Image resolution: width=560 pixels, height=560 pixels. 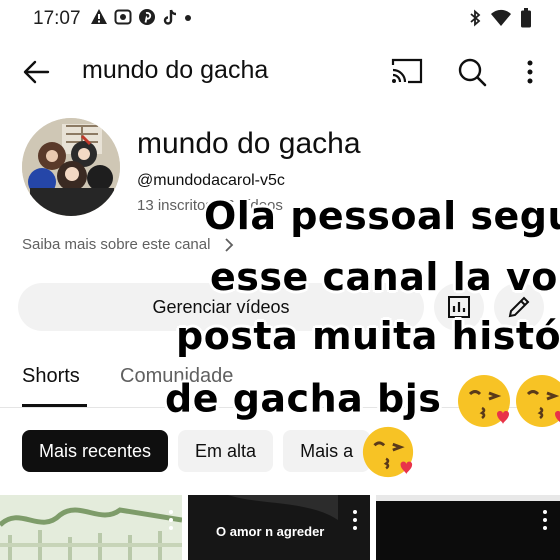 I want to click on chip-most-recent: Mais recentes, so click(x=95, y=451).